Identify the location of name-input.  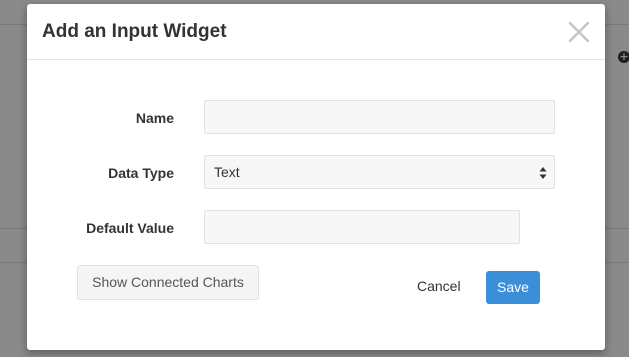
(379, 117).